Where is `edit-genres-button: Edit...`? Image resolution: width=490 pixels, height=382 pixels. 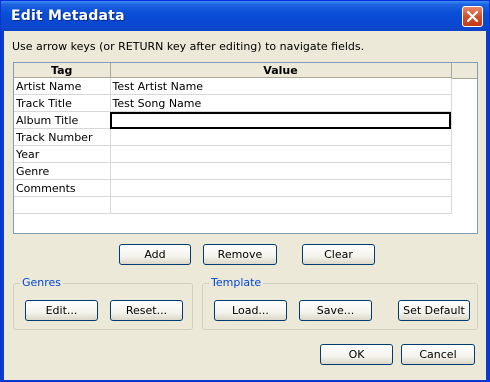
edit-genres-button: Edit... is located at coordinates (61, 310).